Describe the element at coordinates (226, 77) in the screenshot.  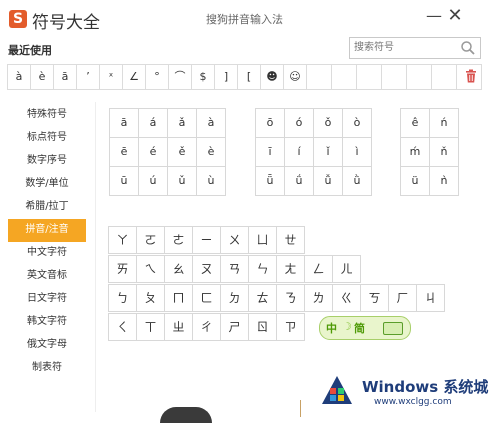
I see `recent-symbol: ]` at that location.